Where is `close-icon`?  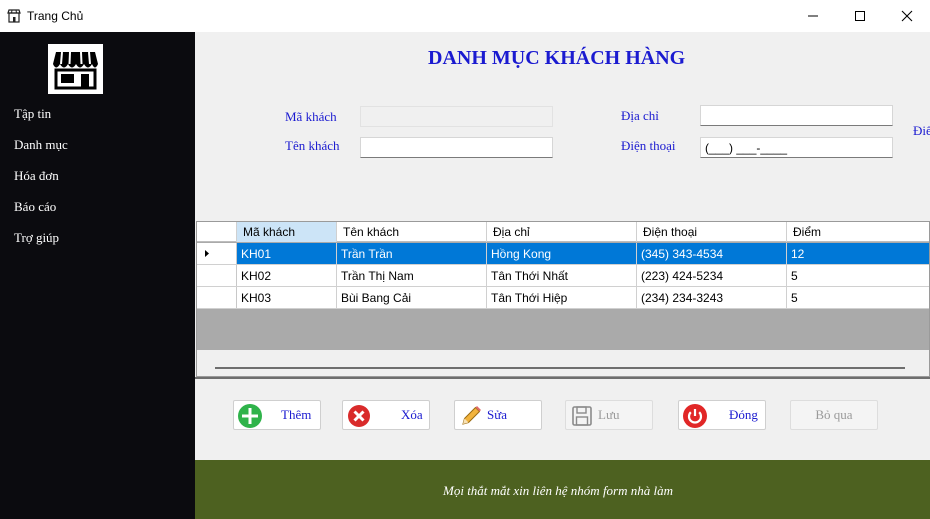 close-icon is located at coordinates (907, 16).